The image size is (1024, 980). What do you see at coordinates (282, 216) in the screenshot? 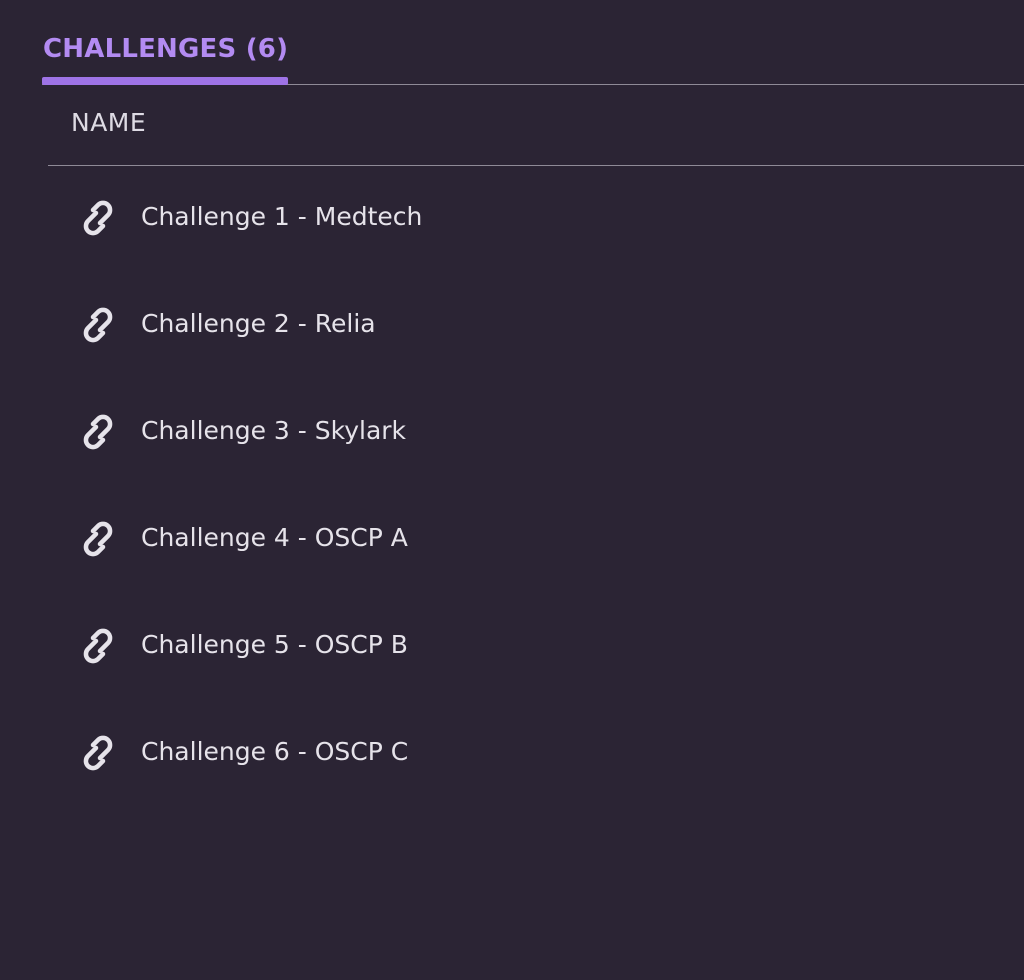
I see `challenge-name: Challenge 1 - Medtech` at bounding box center [282, 216].